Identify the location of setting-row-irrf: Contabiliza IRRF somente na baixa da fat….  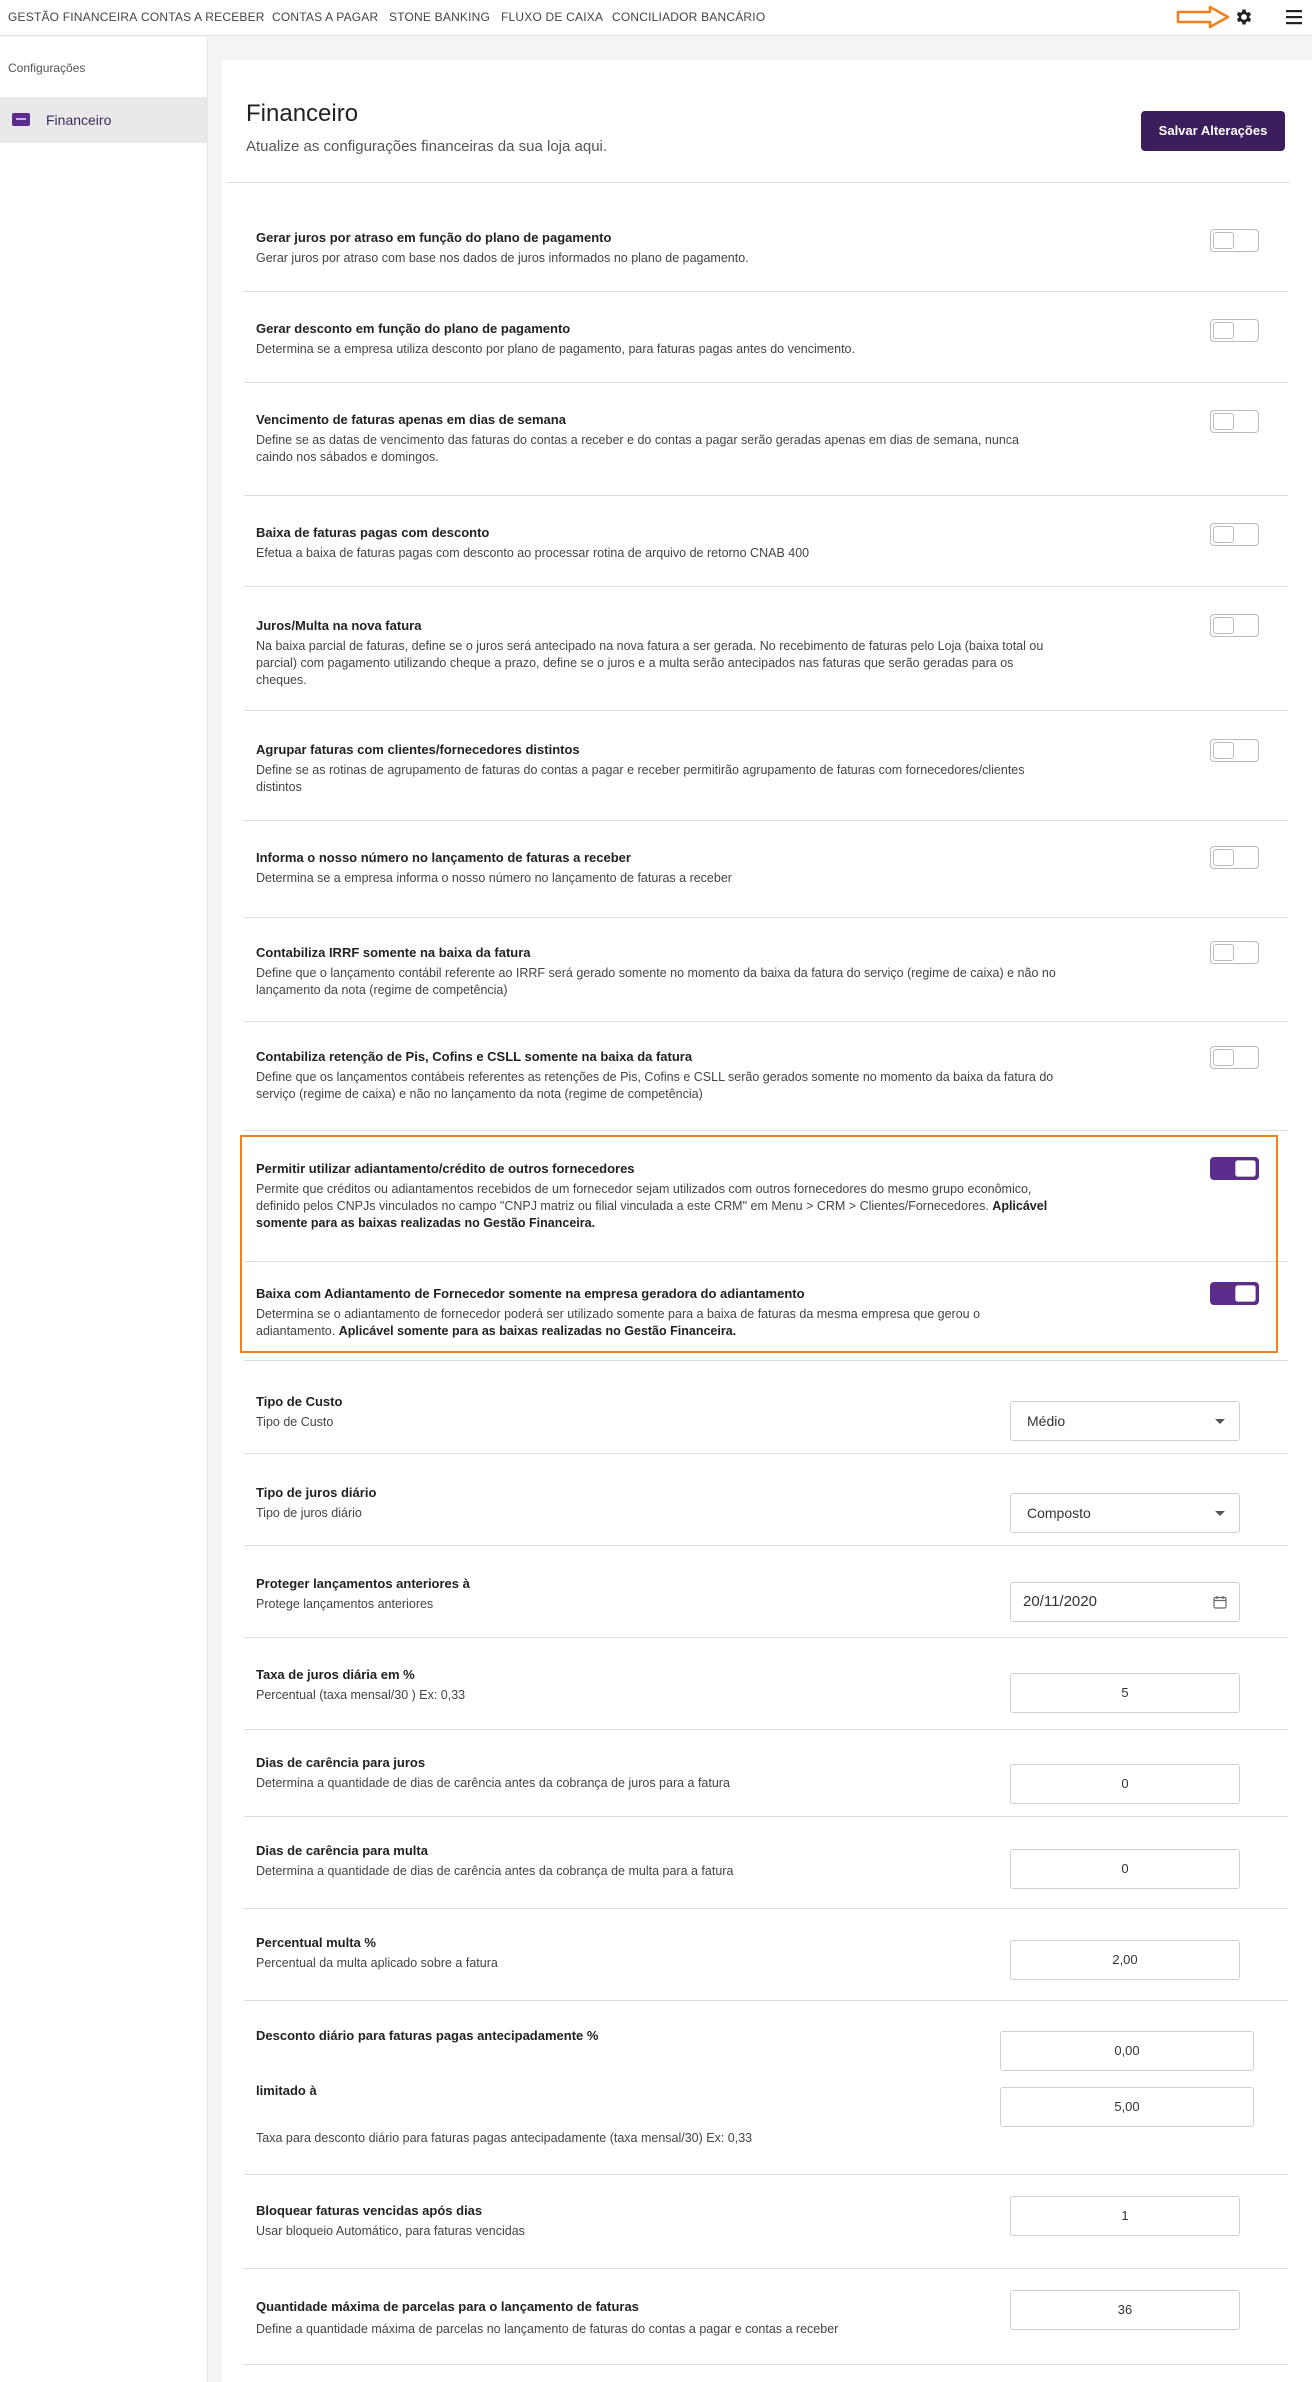
(766, 970).